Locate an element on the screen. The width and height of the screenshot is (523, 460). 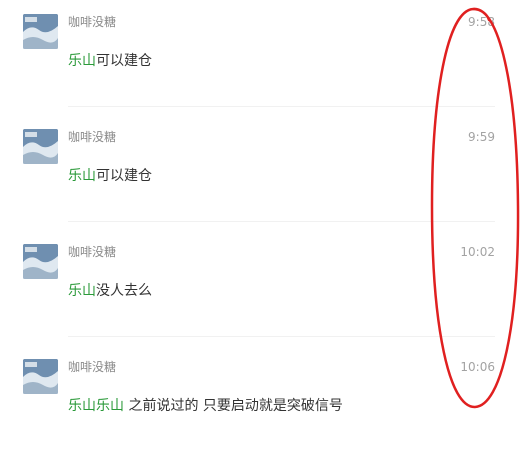
message-text: 乐山乐山 之前说过的 只要启动就是突破信号 is located at coordinates (205, 405).